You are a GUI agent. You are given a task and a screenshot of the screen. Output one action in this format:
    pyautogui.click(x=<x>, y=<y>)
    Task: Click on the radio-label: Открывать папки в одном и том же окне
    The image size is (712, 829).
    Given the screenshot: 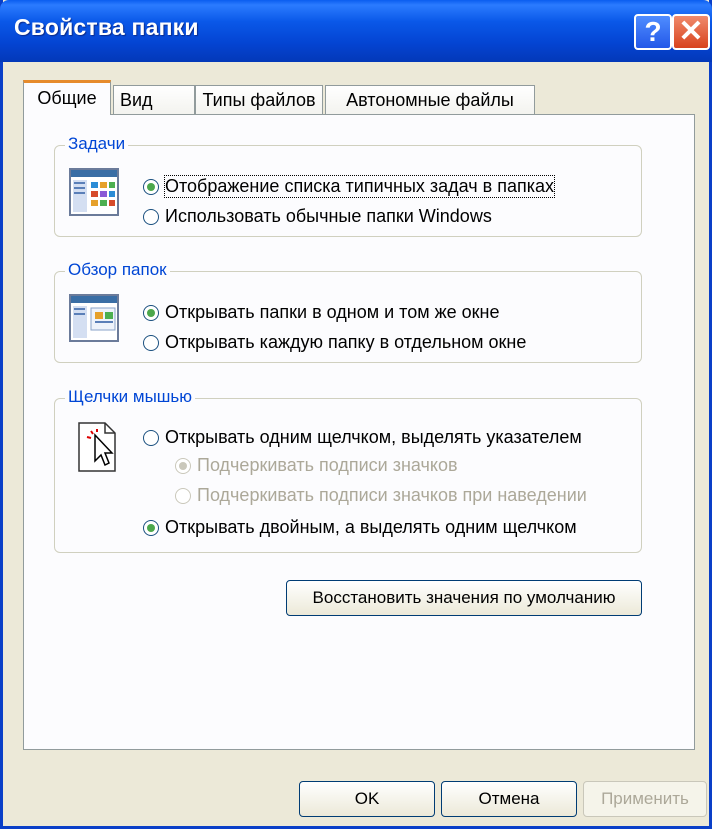 What is the action you would take?
    pyautogui.click(x=332, y=312)
    